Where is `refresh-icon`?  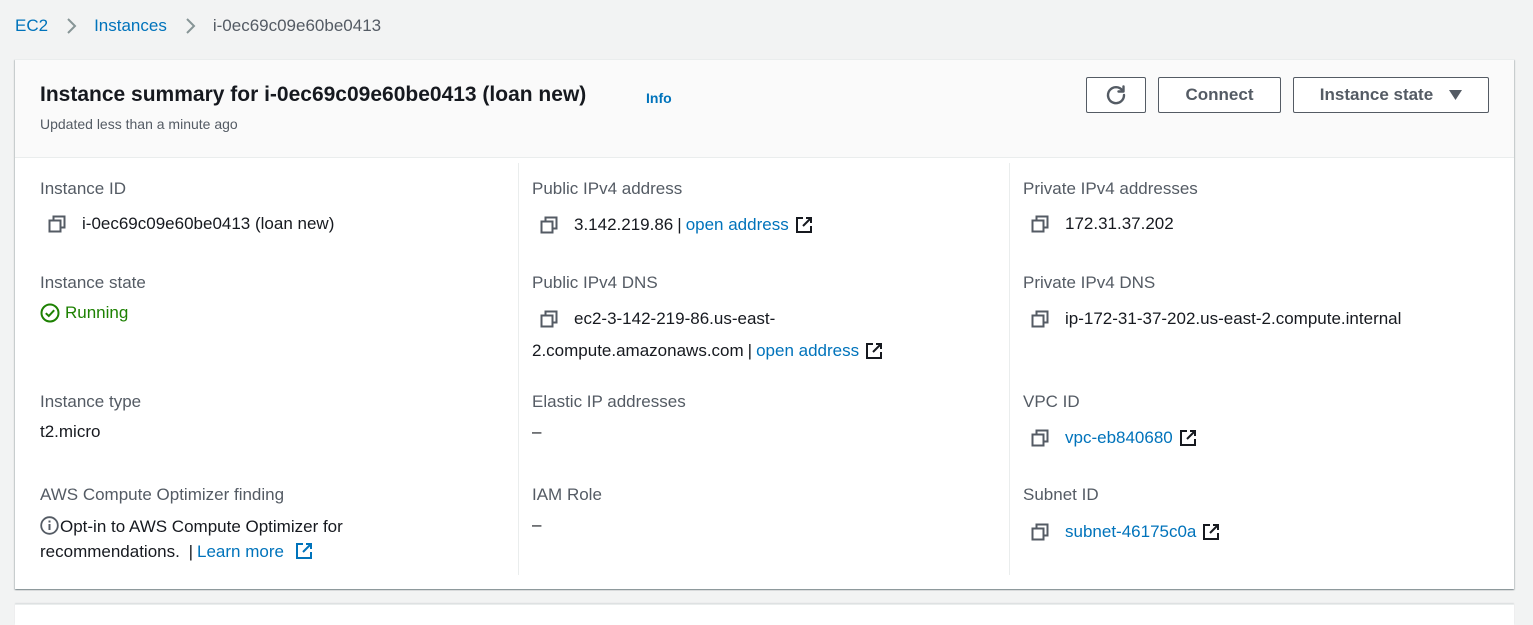
refresh-icon is located at coordinates (1116, 95).